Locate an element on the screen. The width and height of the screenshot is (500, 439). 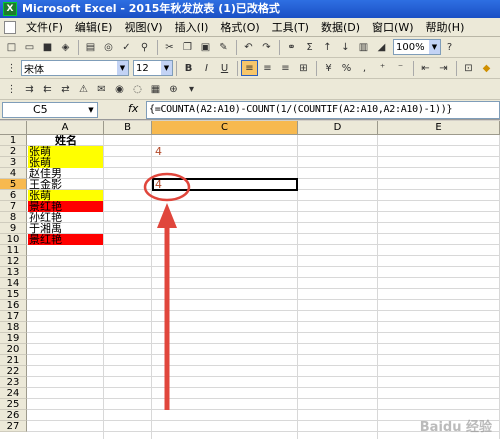
increase-decimal-icon: ⁺ is located at coordinates (382, 68).